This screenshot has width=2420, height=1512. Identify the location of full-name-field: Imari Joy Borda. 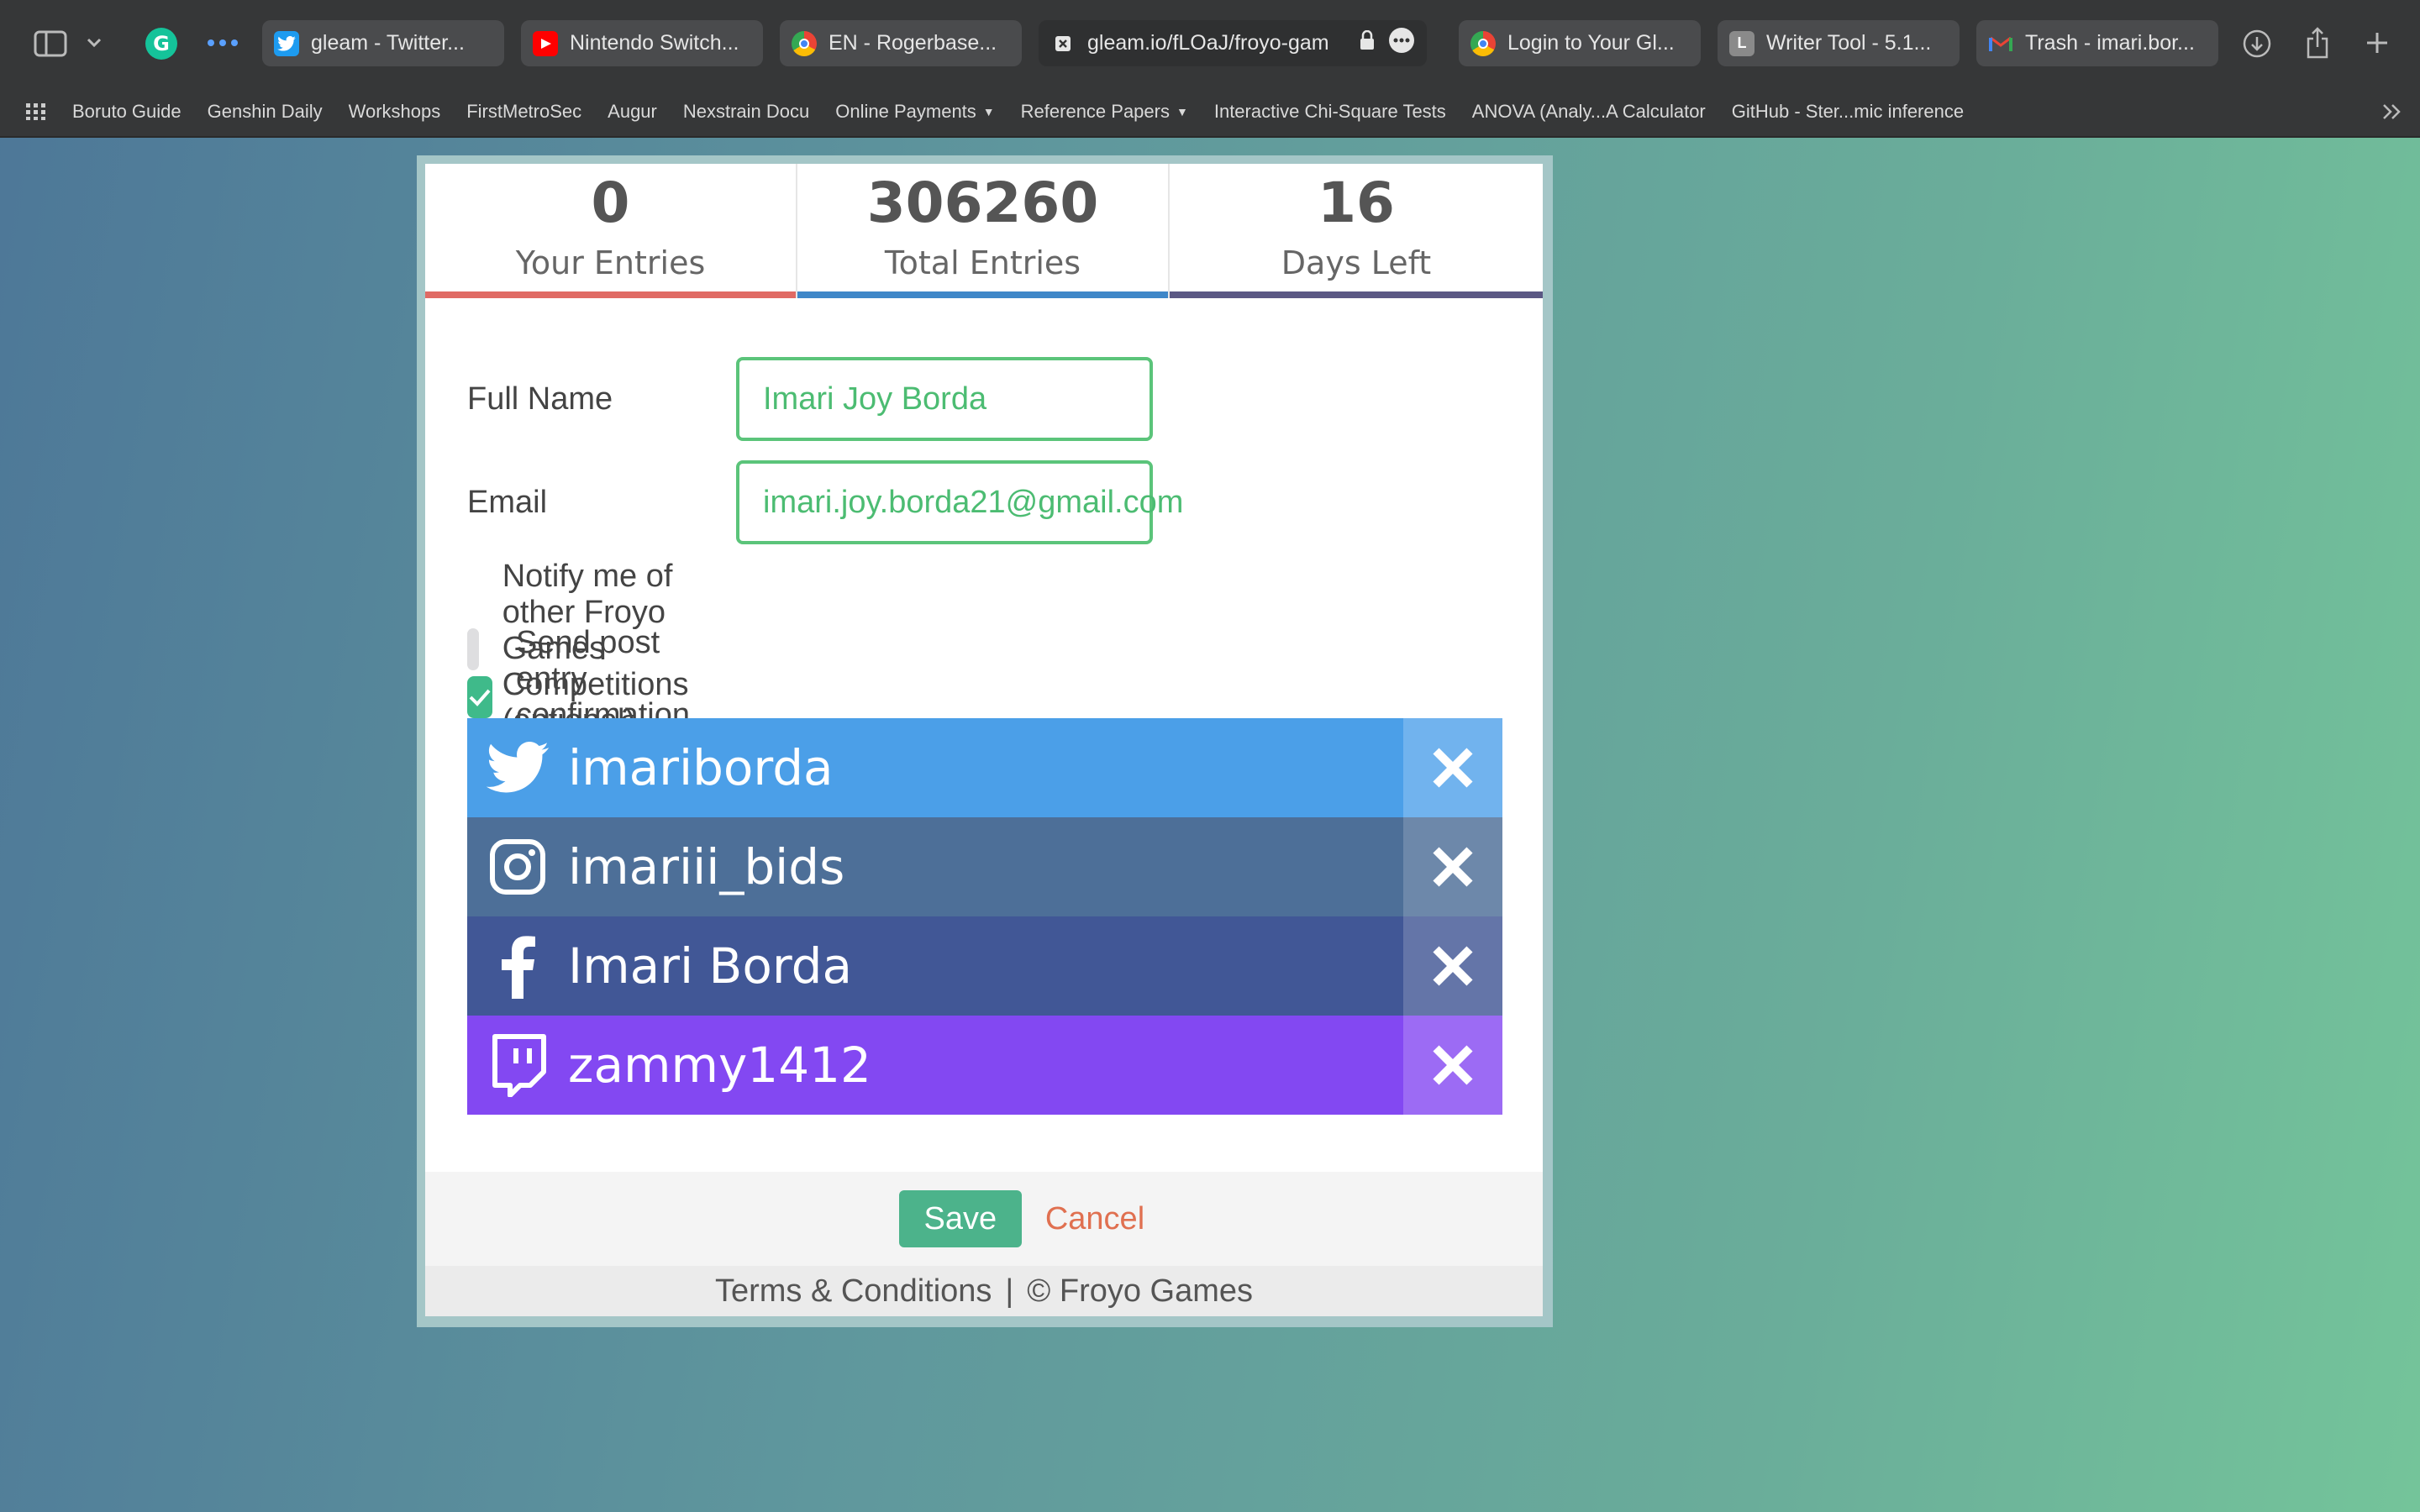
(944, 399).